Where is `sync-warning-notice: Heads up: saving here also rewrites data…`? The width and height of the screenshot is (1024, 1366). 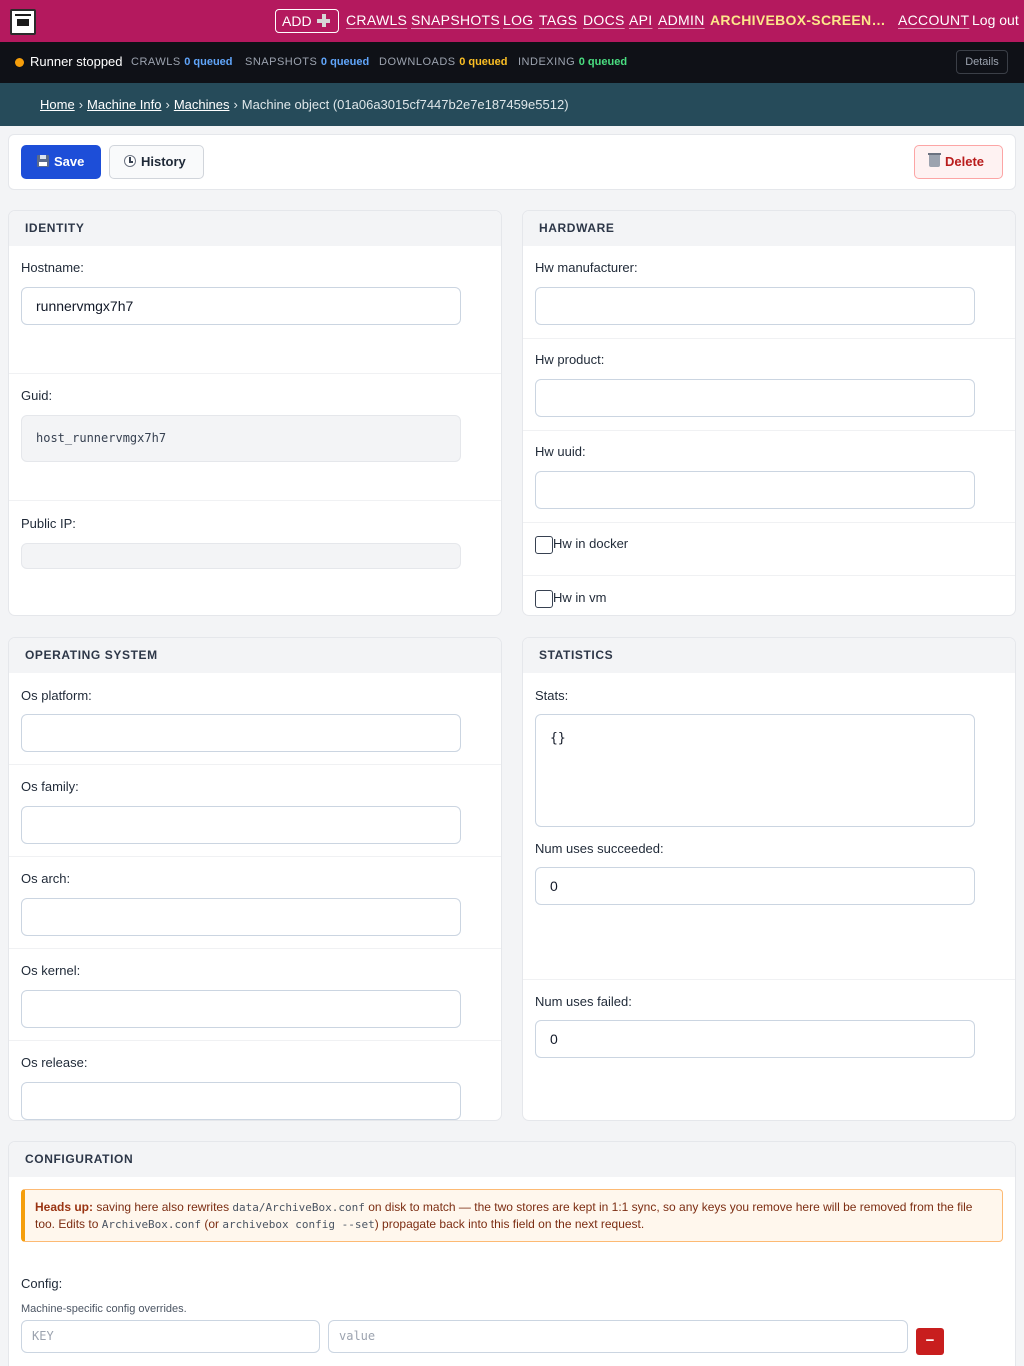
sync-warning-notice: Heads up: saving here also rewrites data… is located at coordinates (512, 1215).